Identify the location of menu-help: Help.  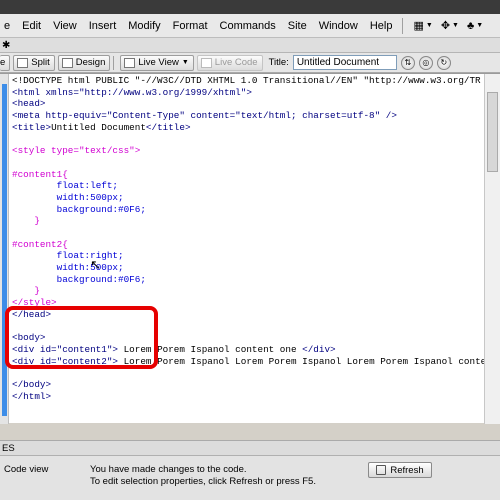
(381, 26).